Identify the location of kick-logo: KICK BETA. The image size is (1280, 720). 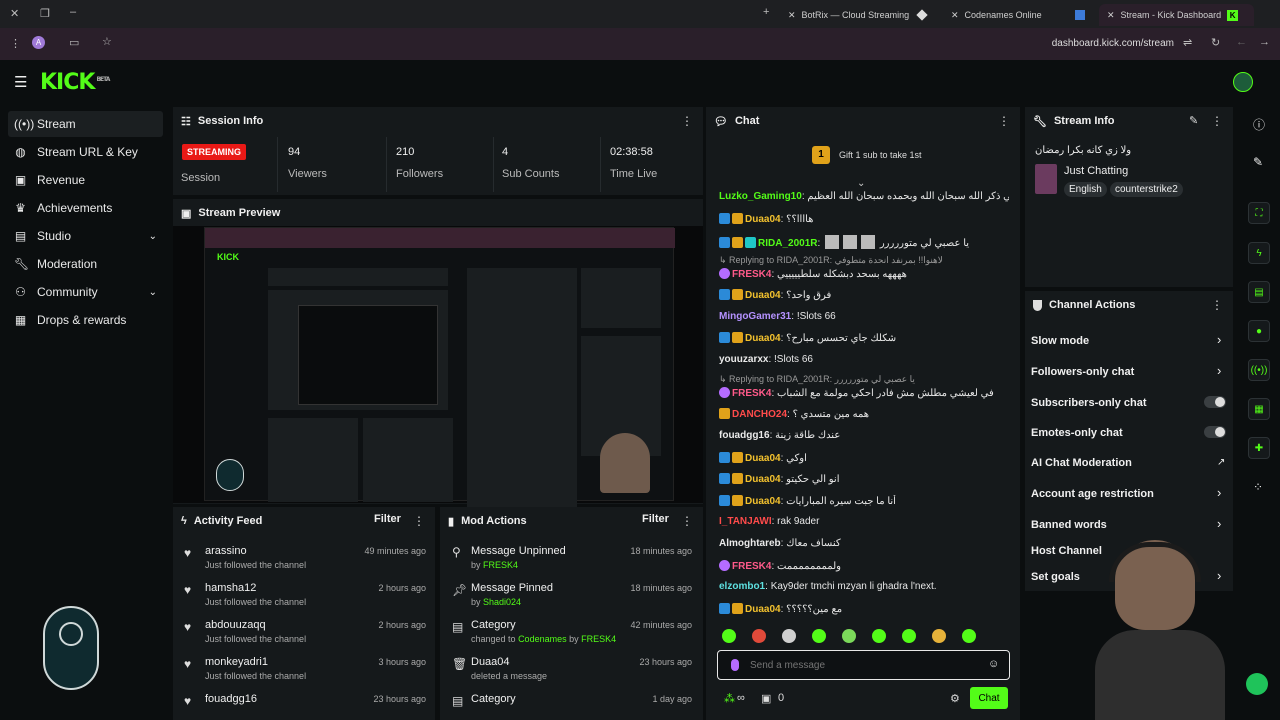
(75, 82).